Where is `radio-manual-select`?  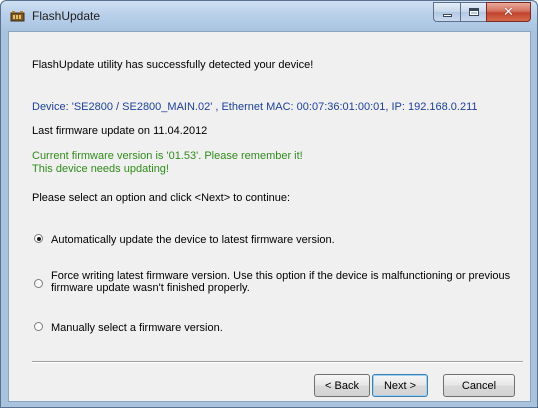 radio-manual-select is located at coordinates (38, 326).